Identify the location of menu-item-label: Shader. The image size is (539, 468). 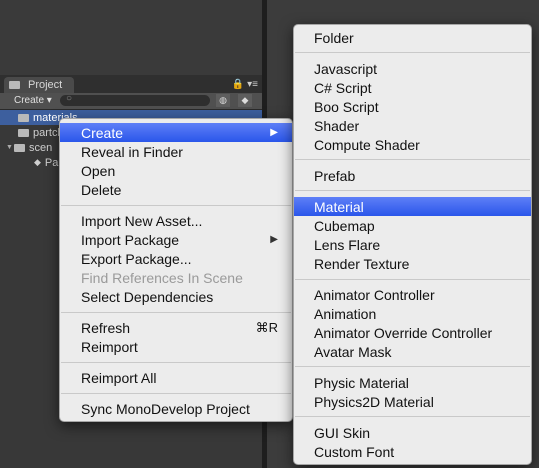
(337, 125).